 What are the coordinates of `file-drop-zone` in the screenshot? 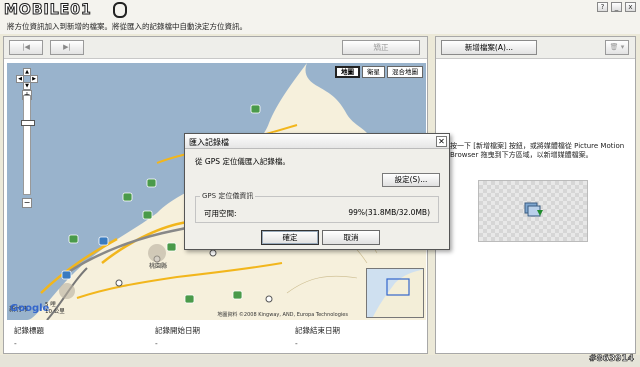 It's located at (533, 211).